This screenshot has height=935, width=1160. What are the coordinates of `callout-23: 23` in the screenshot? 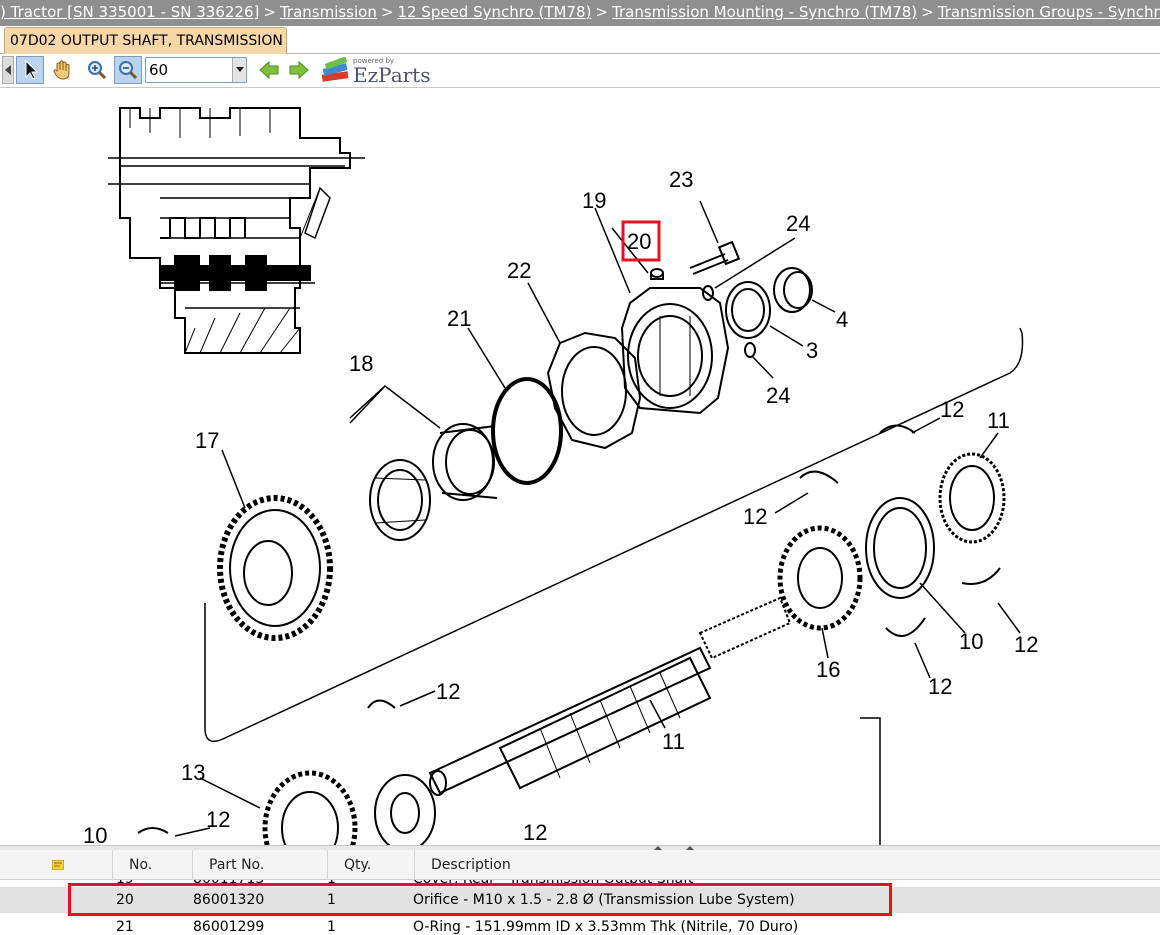 It's located at (681, 179).